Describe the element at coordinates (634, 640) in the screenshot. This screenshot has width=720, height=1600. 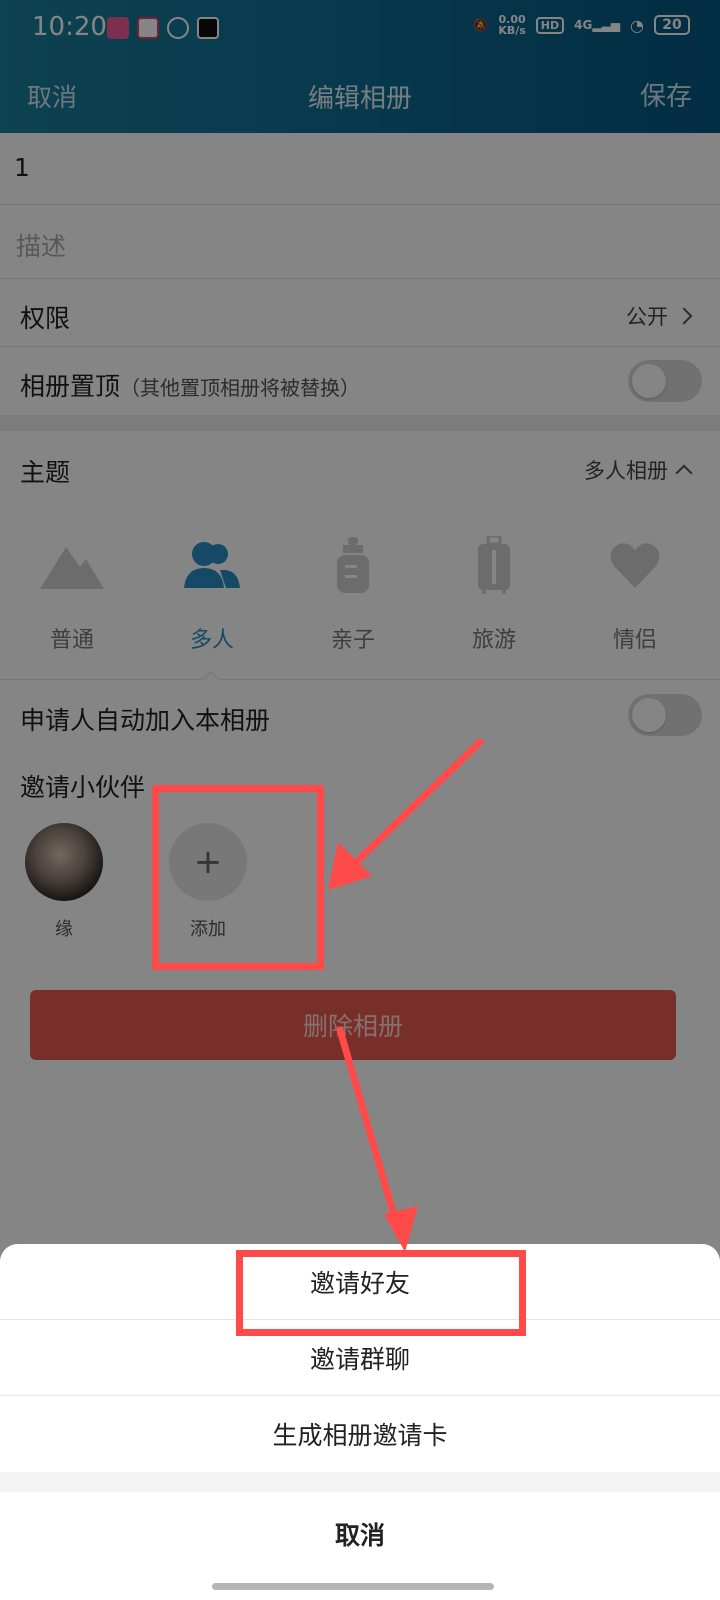
I see `theme-label-couple: 情侣` at that location.